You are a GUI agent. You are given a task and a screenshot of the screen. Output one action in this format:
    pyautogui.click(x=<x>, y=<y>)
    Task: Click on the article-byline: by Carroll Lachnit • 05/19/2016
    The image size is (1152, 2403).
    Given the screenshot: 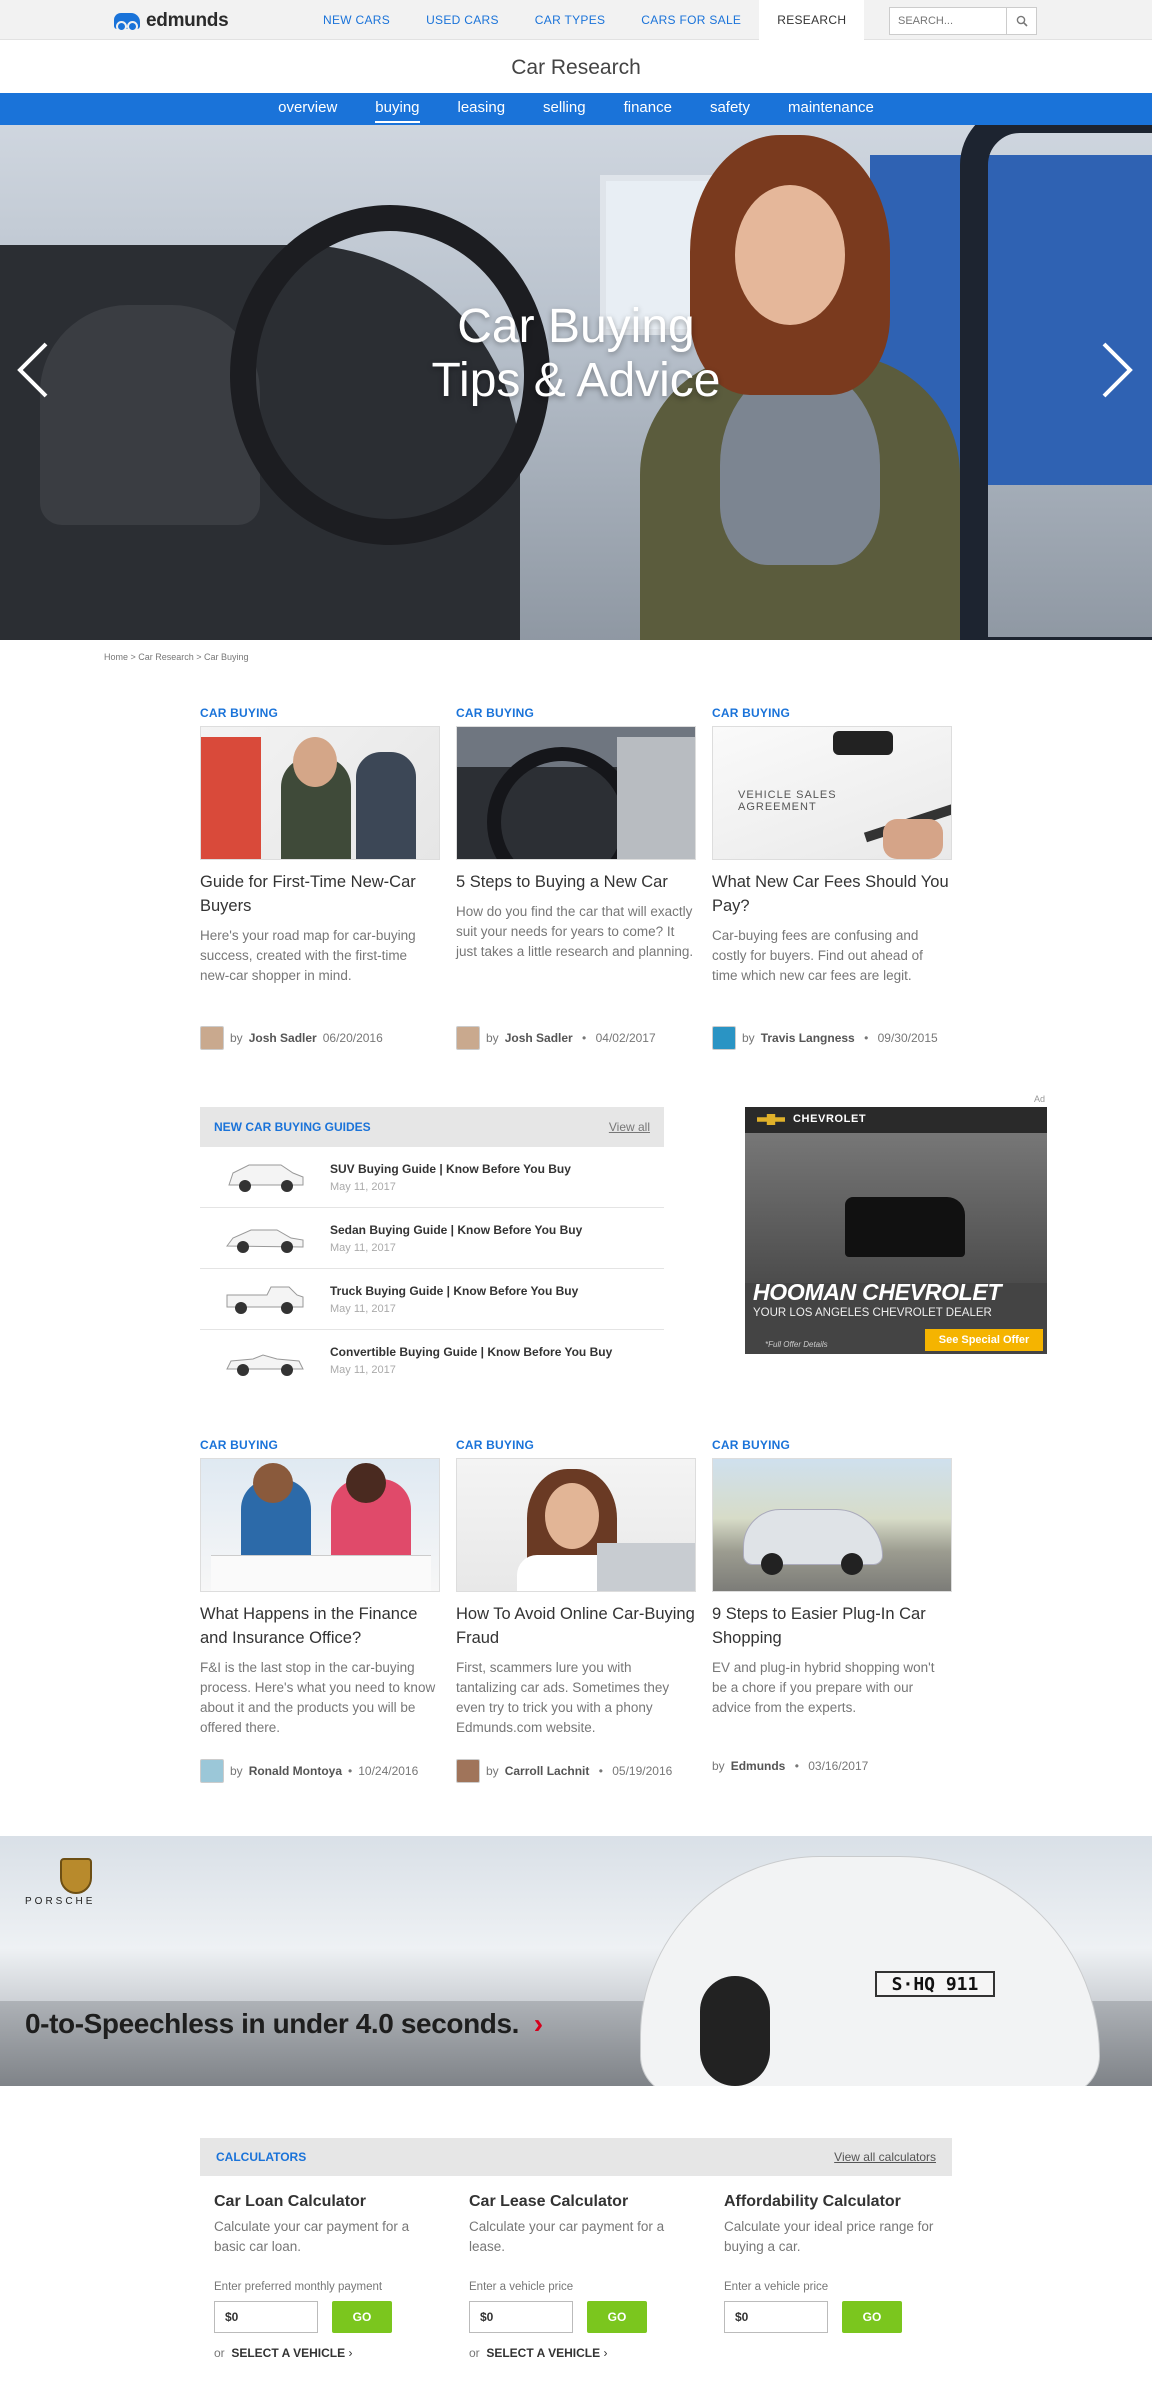 What is the action you would take?
    pyautogui.click(x=564, y=1771)
    